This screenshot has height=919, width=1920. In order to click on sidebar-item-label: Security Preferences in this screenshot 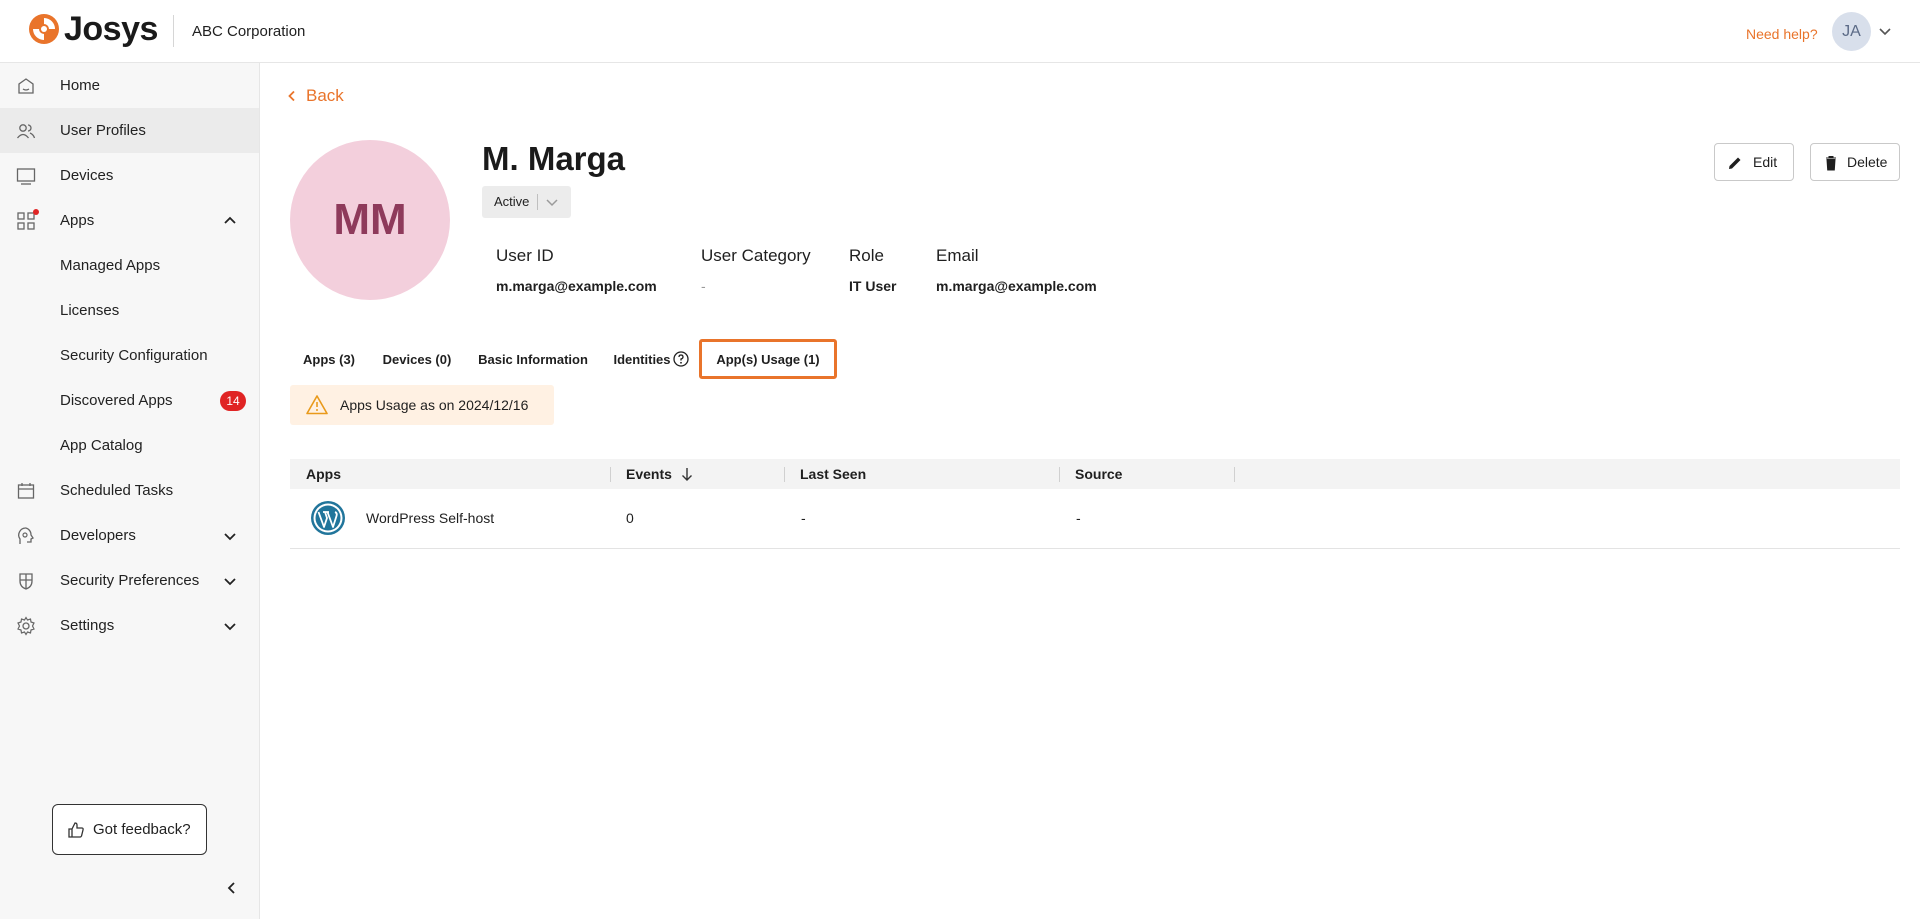, I will do `click(130, 580)`.